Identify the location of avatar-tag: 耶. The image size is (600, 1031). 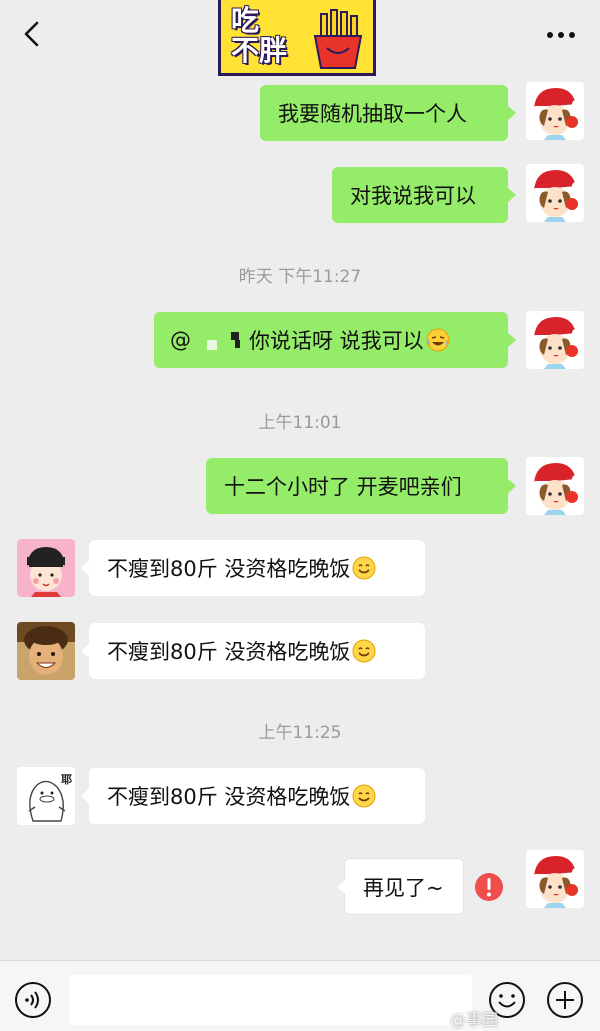
(66, 779).